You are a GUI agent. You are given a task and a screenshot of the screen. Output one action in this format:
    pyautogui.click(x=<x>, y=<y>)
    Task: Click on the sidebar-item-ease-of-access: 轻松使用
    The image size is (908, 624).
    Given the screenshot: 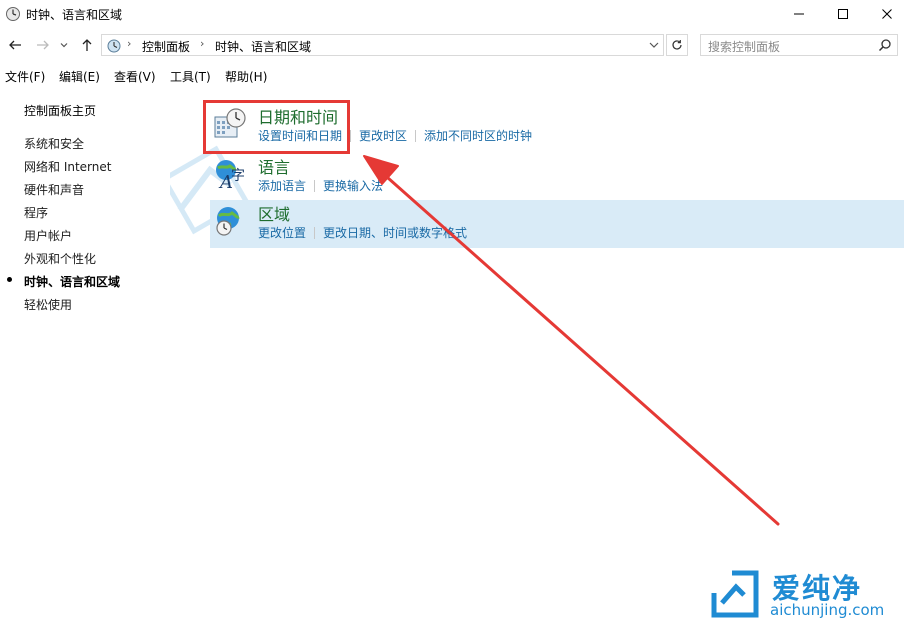 What is the action you would take?
    pyautogui.click(x=48, y=304)
    